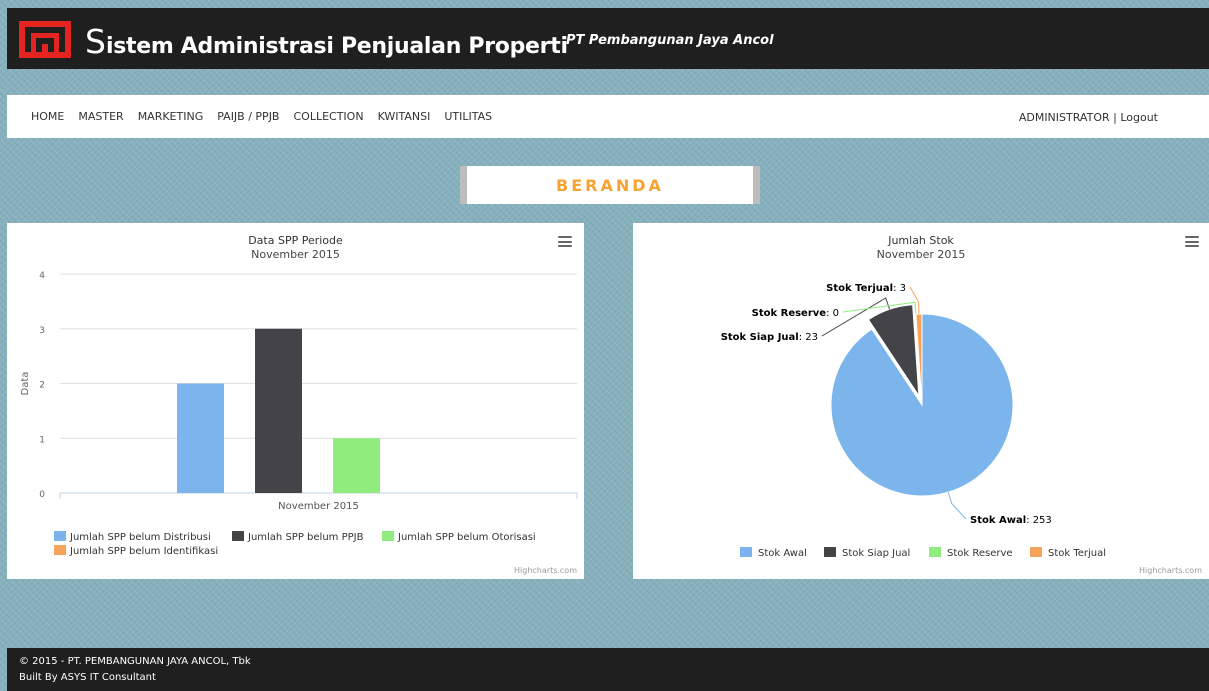 This screenshot has height=691, width=1209. What do you see at coordinates (866, 288) in the screenshot?
I see `data-label: Stok Terjual: 3` at bounding box center [866, 288].